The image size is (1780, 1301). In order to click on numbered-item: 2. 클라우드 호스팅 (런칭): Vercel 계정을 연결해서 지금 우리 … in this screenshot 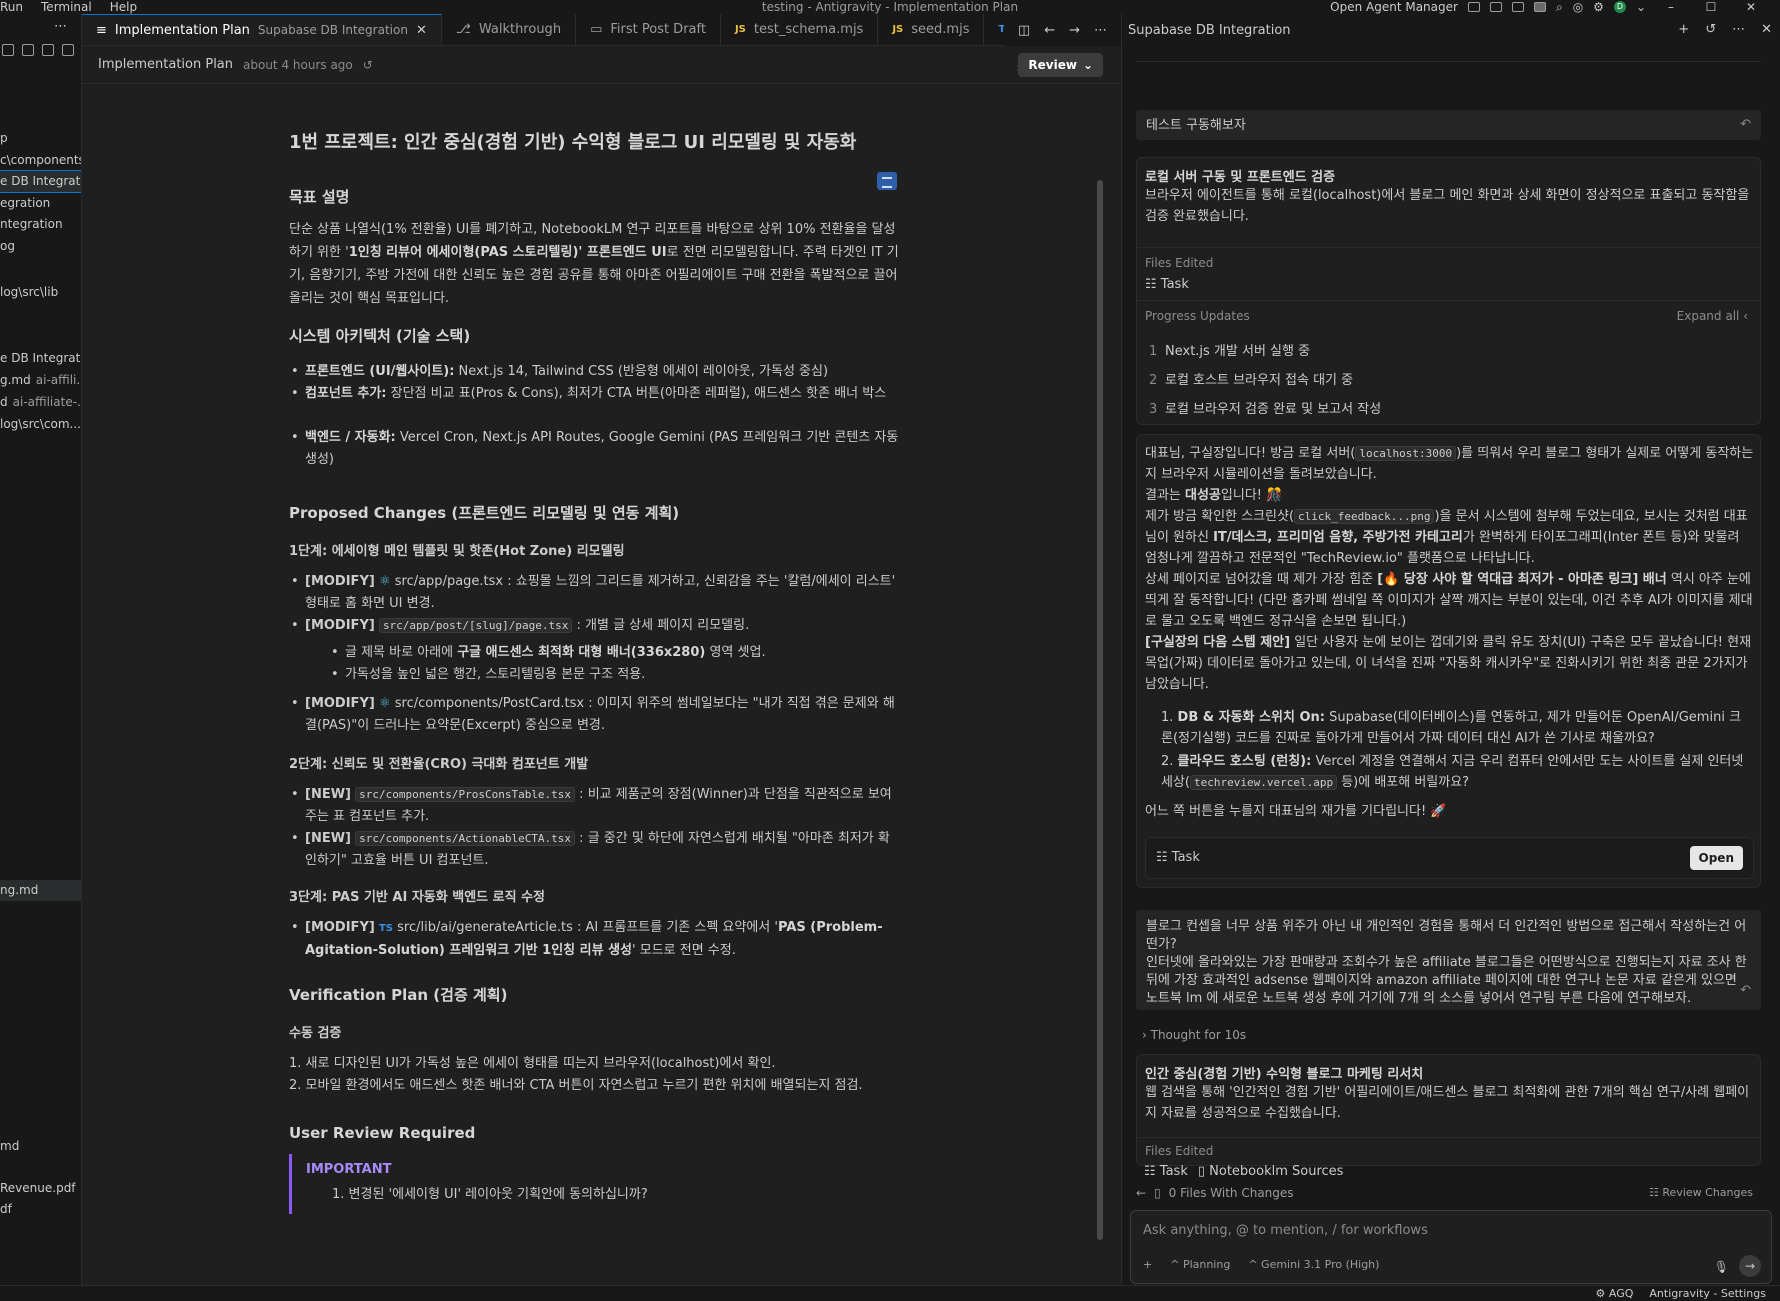, I will do `click(1452, 772)`.